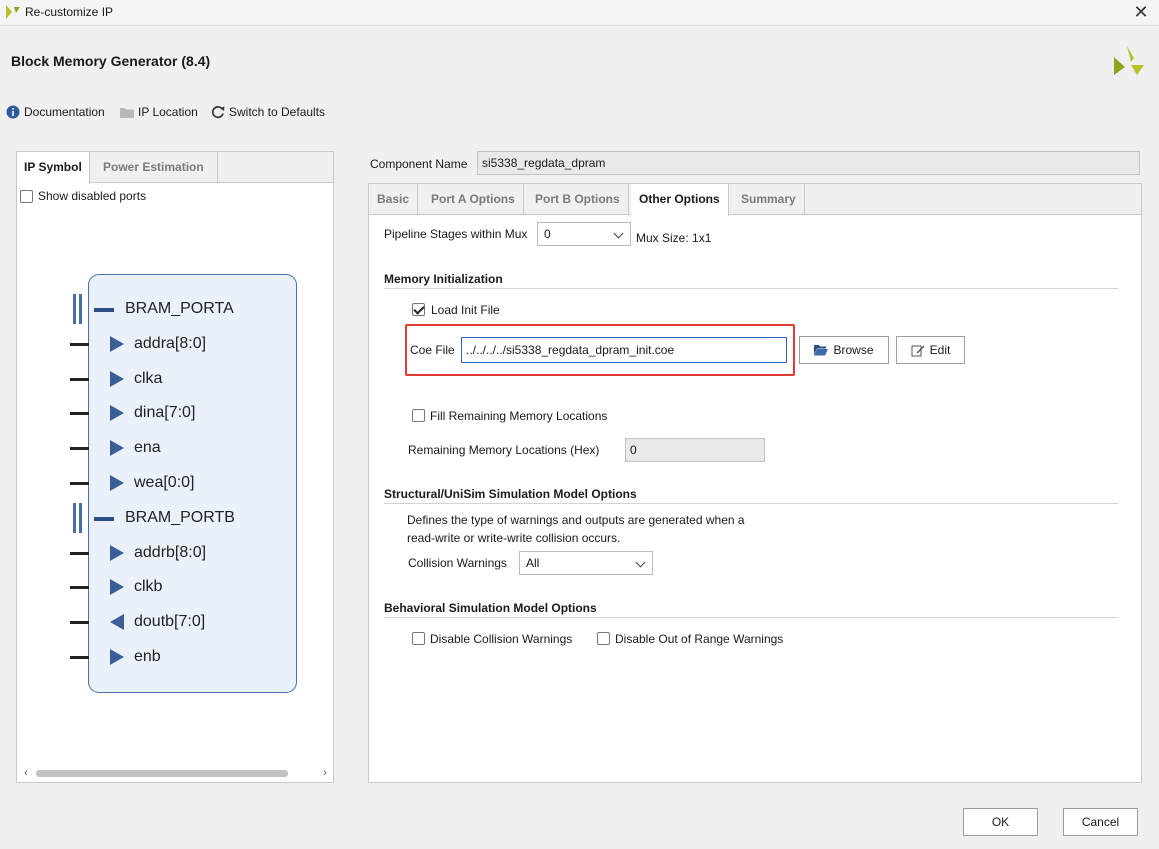 The height and width of the screenshot is (849, 1159). Describe the element at coordinates (1141, 12) in the screenshot. I see `close-icon: ✕` at that location.